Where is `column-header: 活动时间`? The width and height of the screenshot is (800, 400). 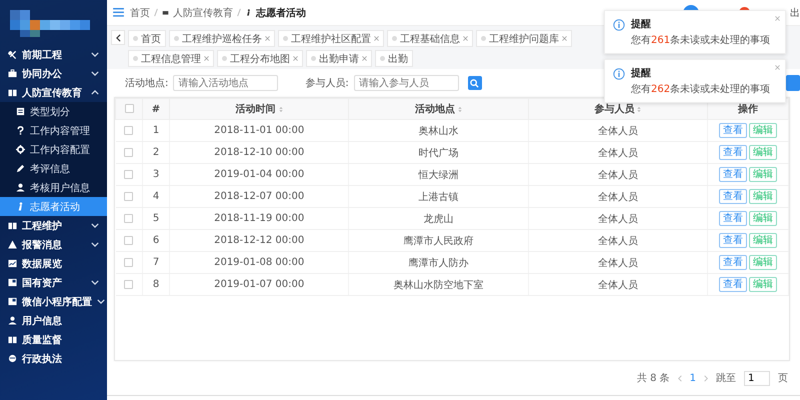
column-header: 活动时间 is located at coordinates (259, 109).